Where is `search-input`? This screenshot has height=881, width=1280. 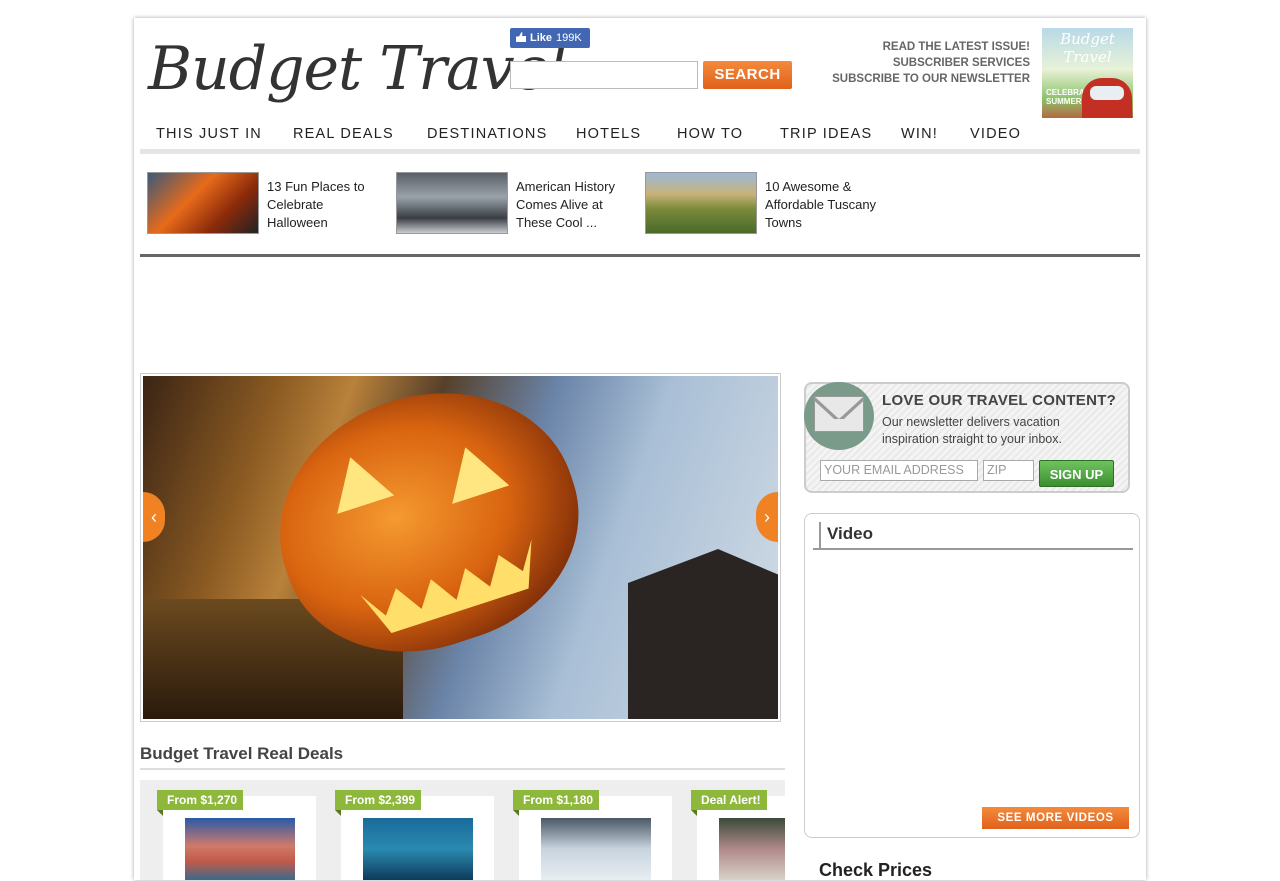 search-input is located at coordinates (604, 75).